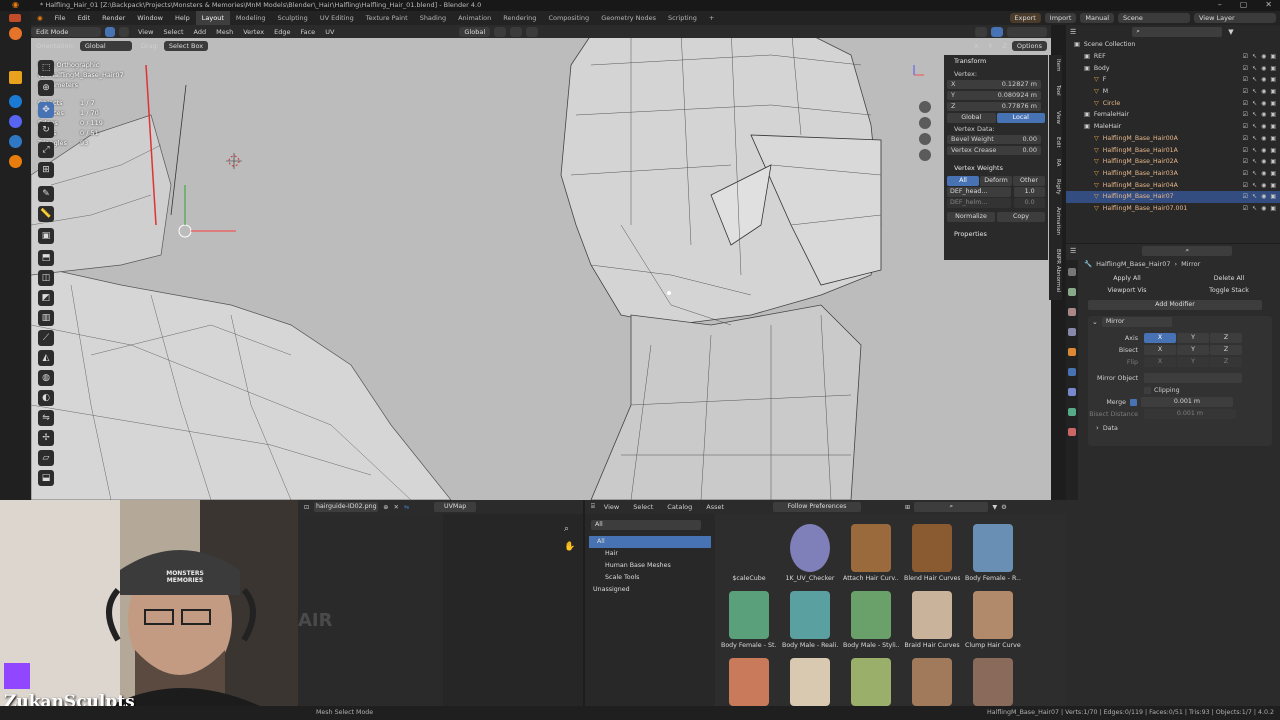 This screenshot has width=1280, height=720. Describe the element at coordinates (113, 18) in the screenshot. I see `menu-render: Render` at that location.